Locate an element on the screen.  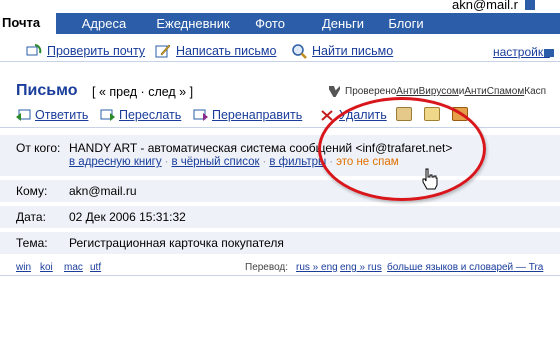
translate-eng-rus-link: eng » rus is located at coordinates (361, 267).